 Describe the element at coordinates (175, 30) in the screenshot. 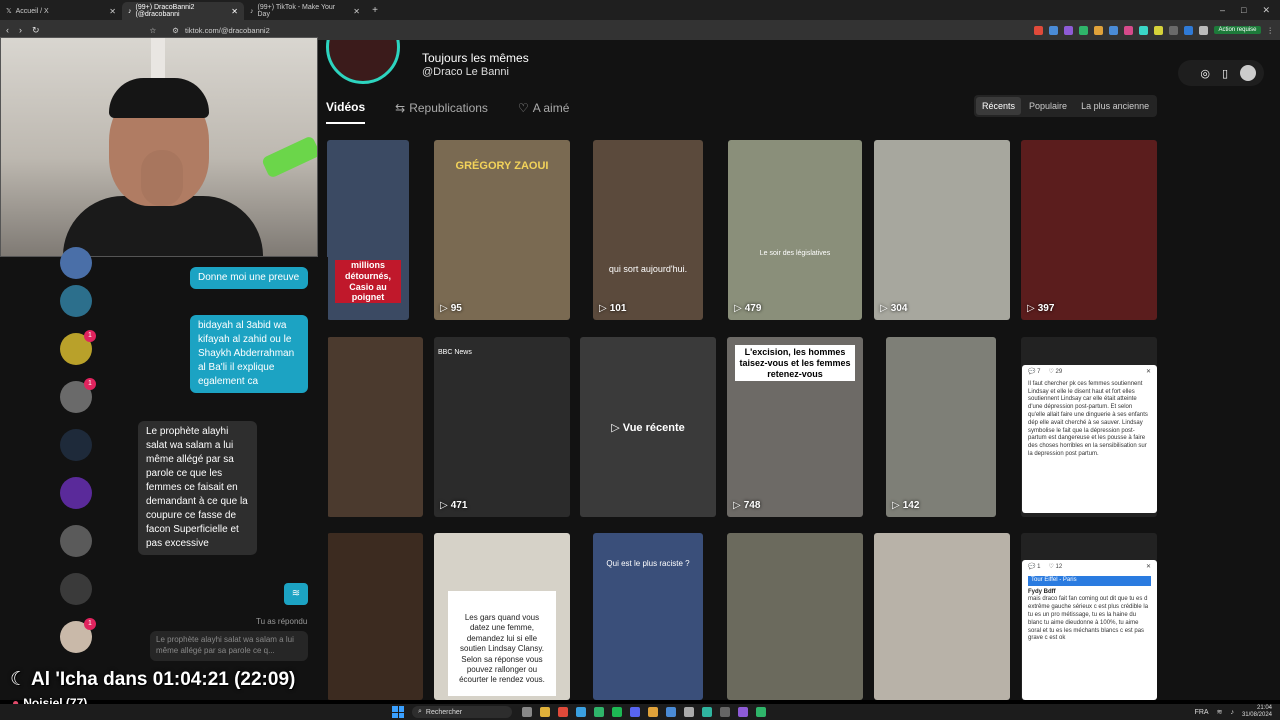

I see `site-info-icon: ⚙` at that location.